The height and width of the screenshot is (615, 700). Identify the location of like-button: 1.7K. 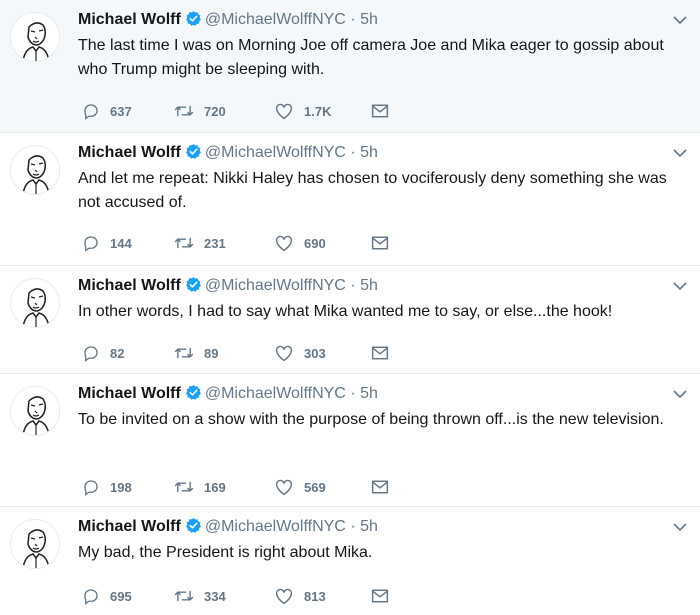
(302, 111).